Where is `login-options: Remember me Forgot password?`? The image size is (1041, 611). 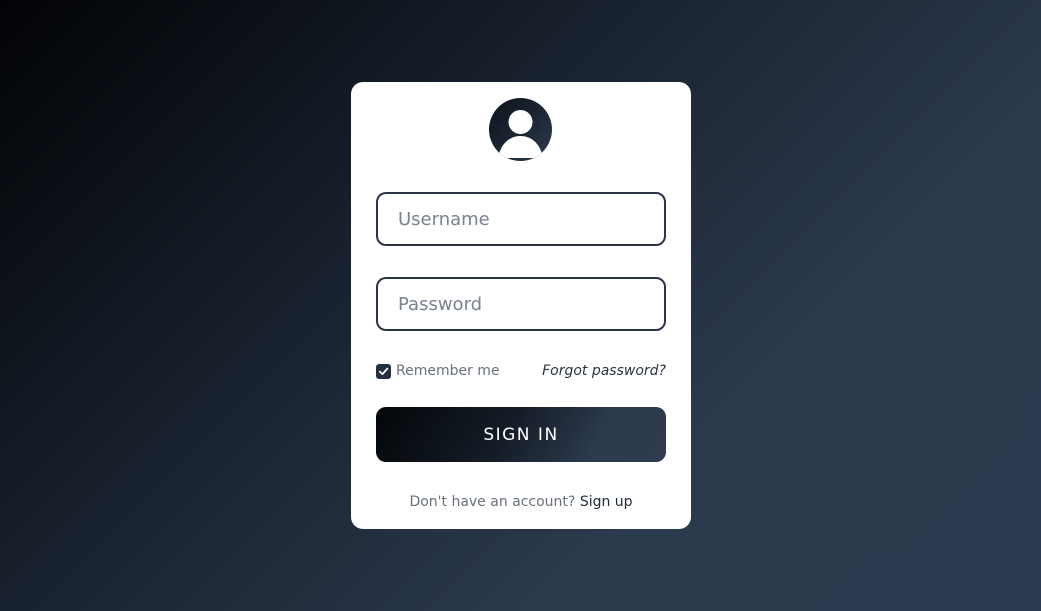 login-options: Remember me Forgot password? is located at coordinates (521, 373).